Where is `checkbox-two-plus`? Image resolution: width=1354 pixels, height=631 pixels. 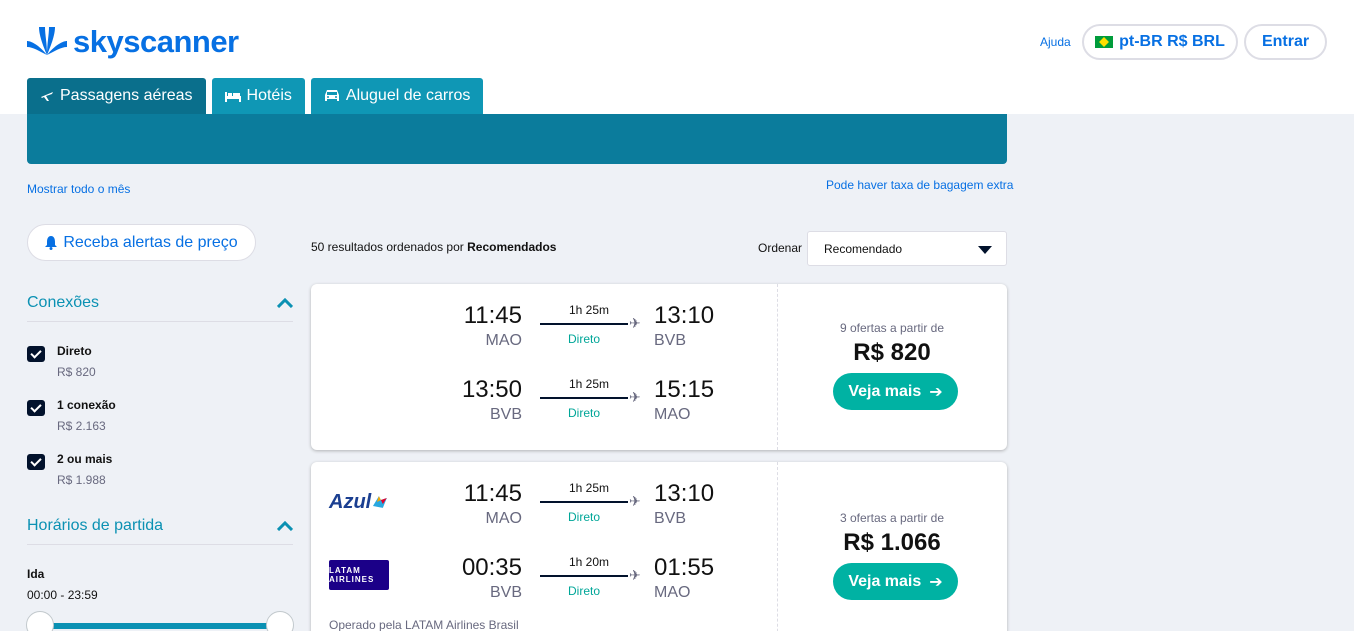 checkbox-two-plus is located at coordinates (36, 462).